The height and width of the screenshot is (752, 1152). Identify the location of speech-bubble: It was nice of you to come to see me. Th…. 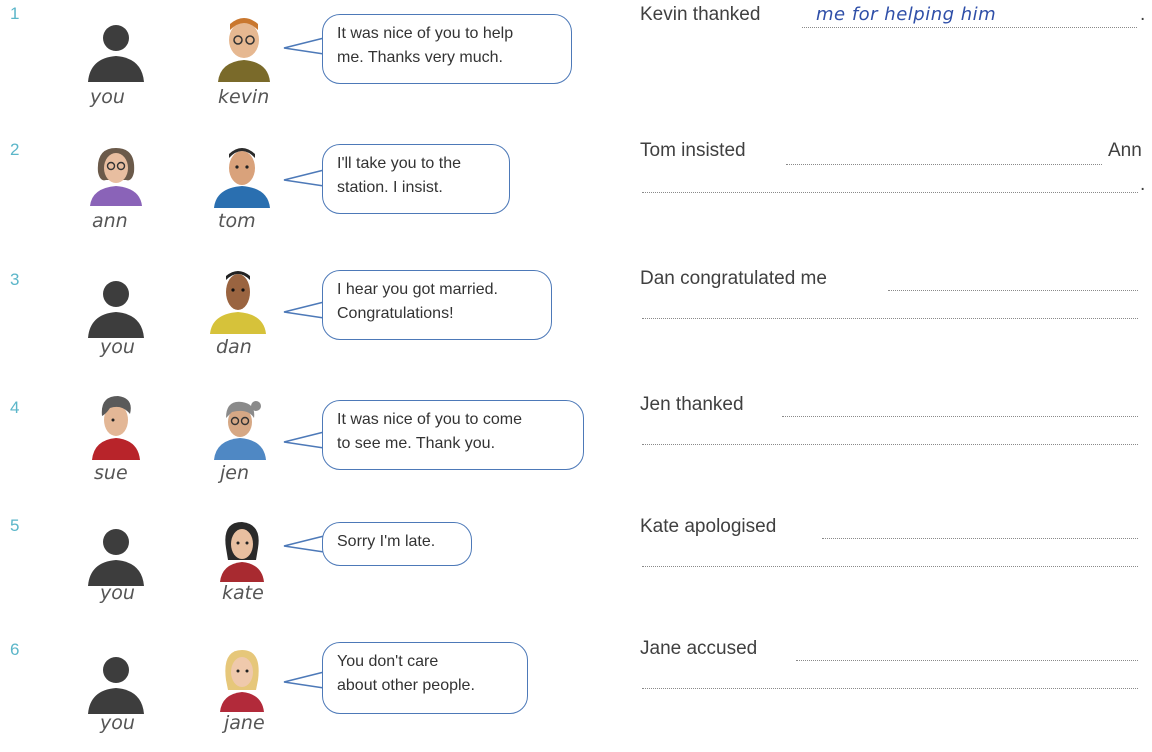
(453, 435).